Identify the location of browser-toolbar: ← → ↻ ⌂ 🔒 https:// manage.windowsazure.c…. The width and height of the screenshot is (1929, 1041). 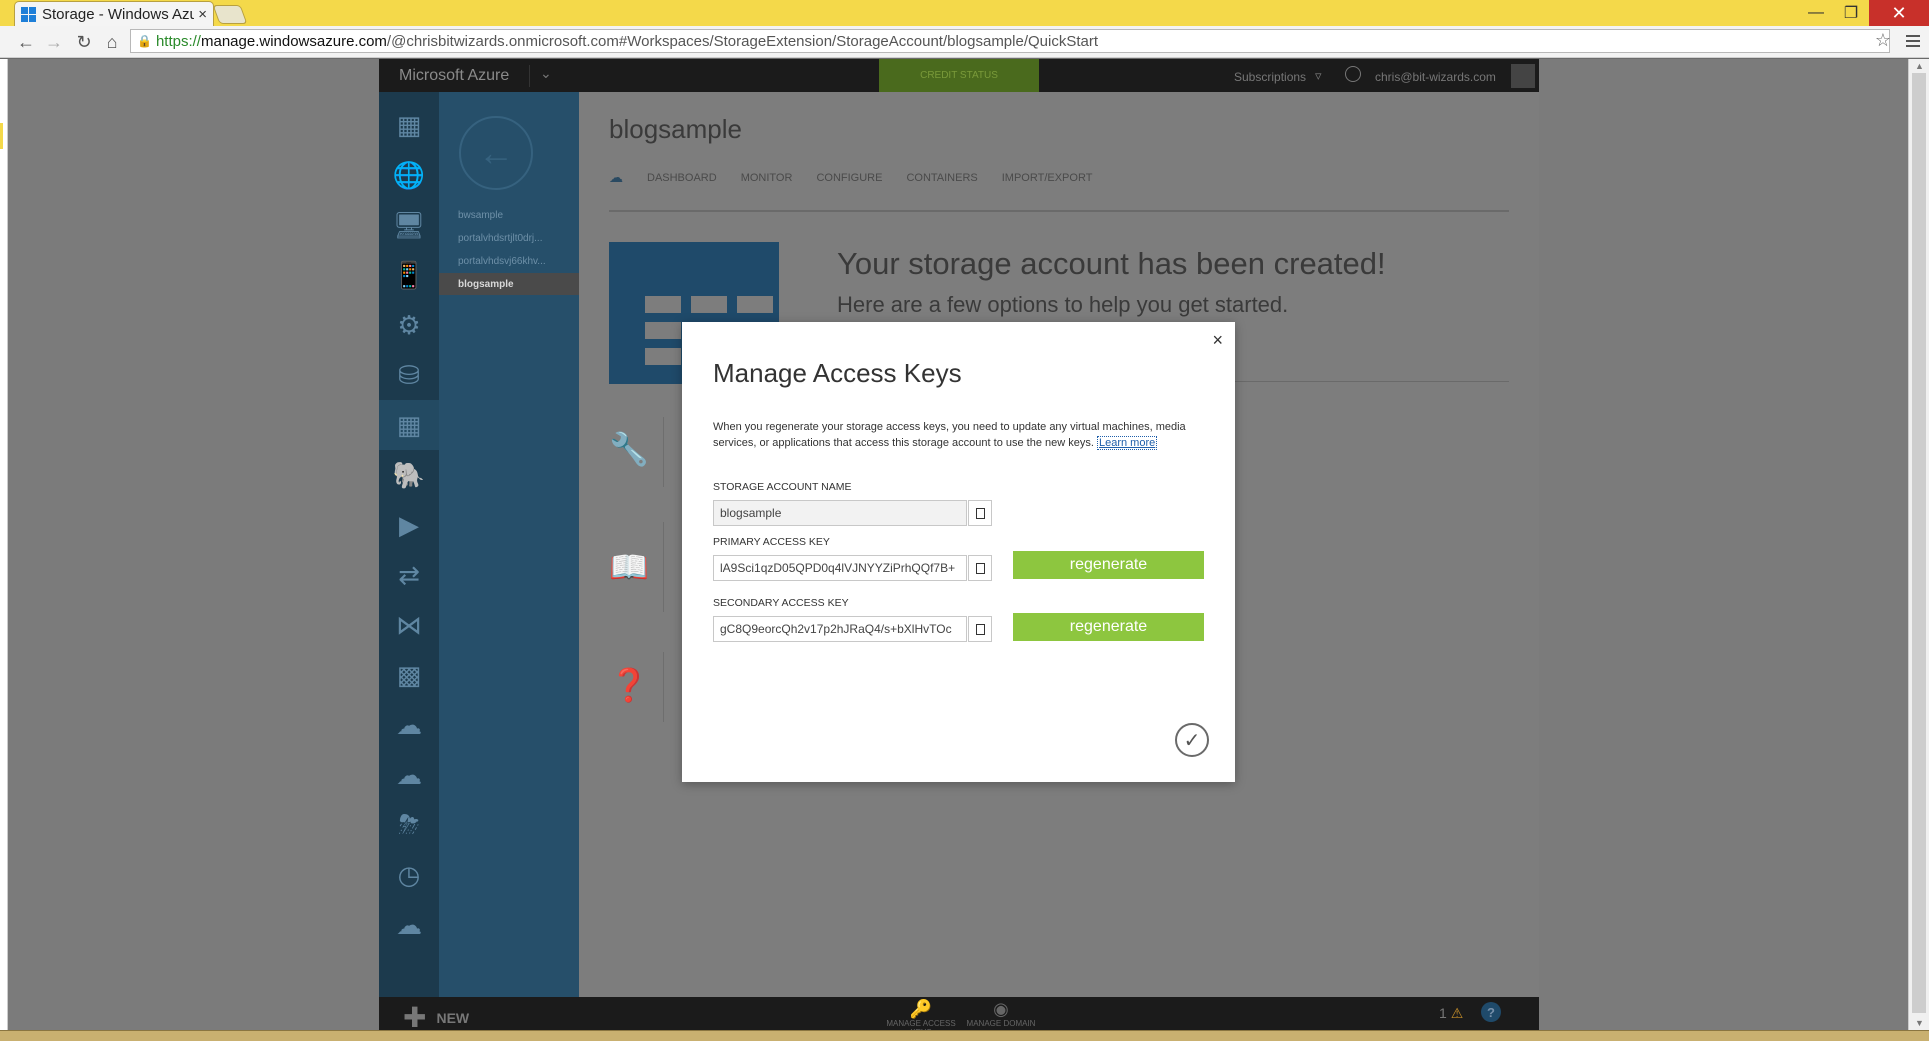
(964, 42).